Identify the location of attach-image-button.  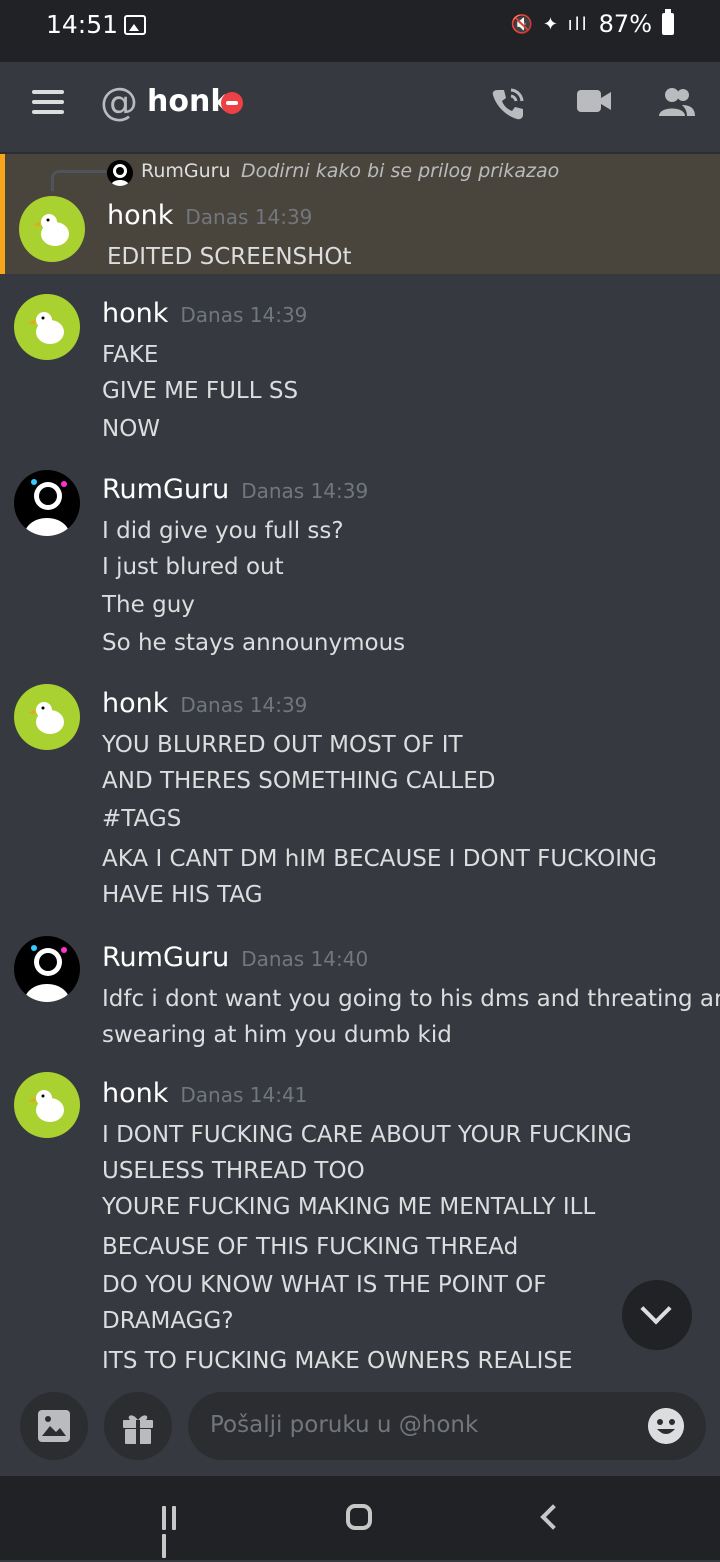
(54, 1426).